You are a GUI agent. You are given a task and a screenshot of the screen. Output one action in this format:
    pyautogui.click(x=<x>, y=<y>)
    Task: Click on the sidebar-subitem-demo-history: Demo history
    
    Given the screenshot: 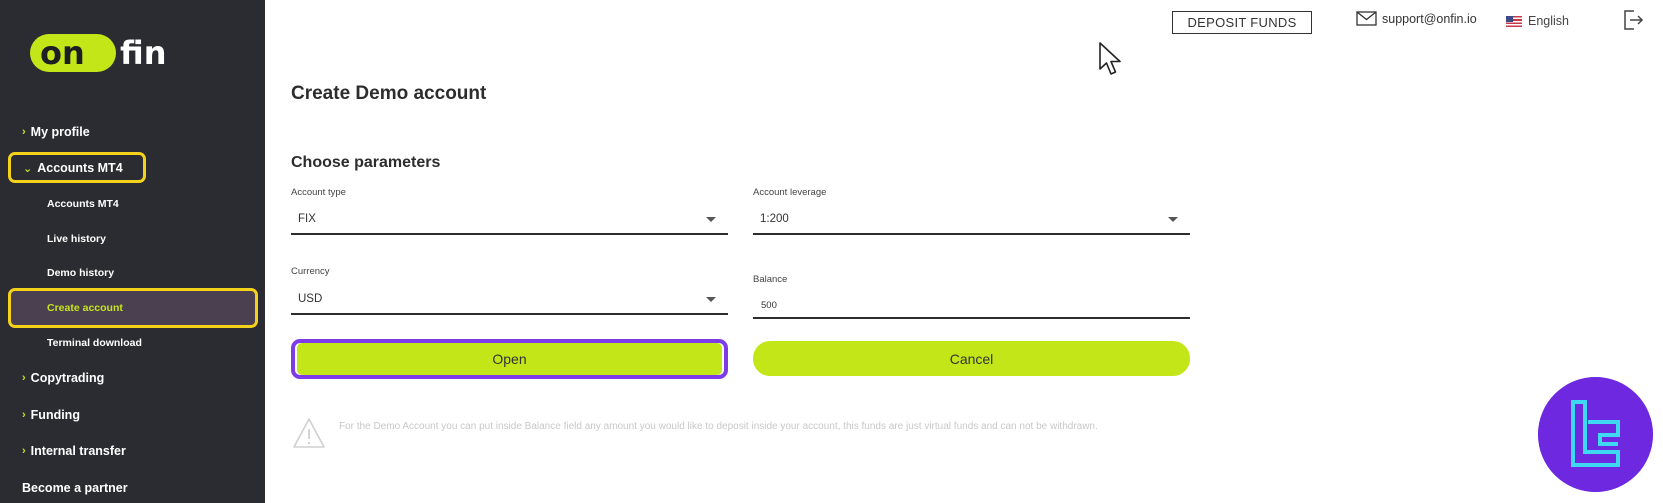 What is the action you would take?
    pyautogui.click(x=80, y=273)
    